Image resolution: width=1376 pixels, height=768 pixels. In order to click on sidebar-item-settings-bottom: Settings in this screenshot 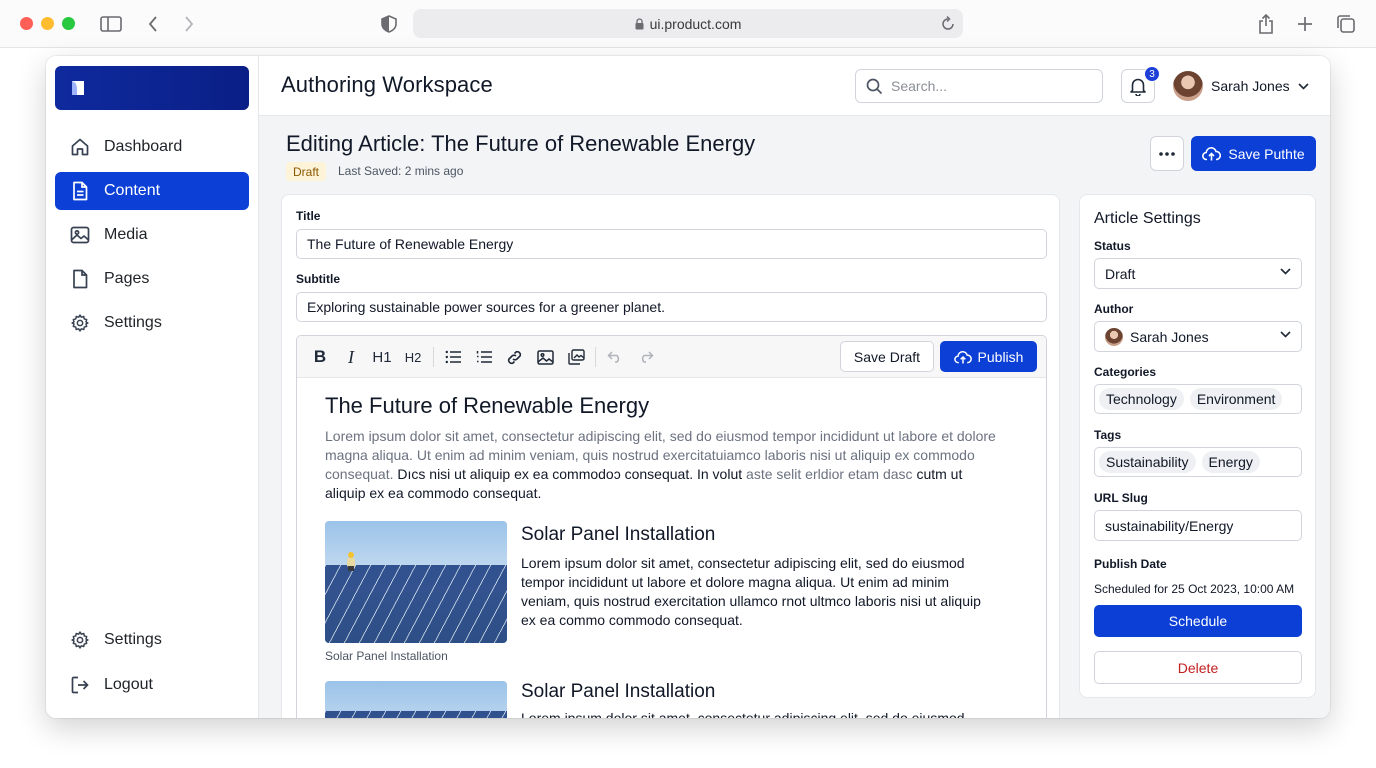, I will do `click(152, 640)`.